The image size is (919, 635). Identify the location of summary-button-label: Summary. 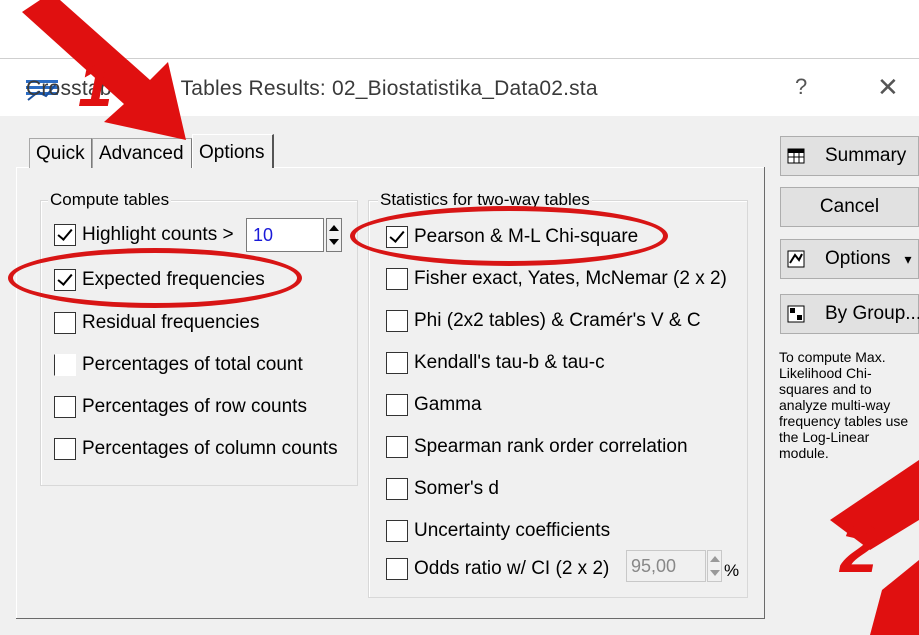
(866, 155).